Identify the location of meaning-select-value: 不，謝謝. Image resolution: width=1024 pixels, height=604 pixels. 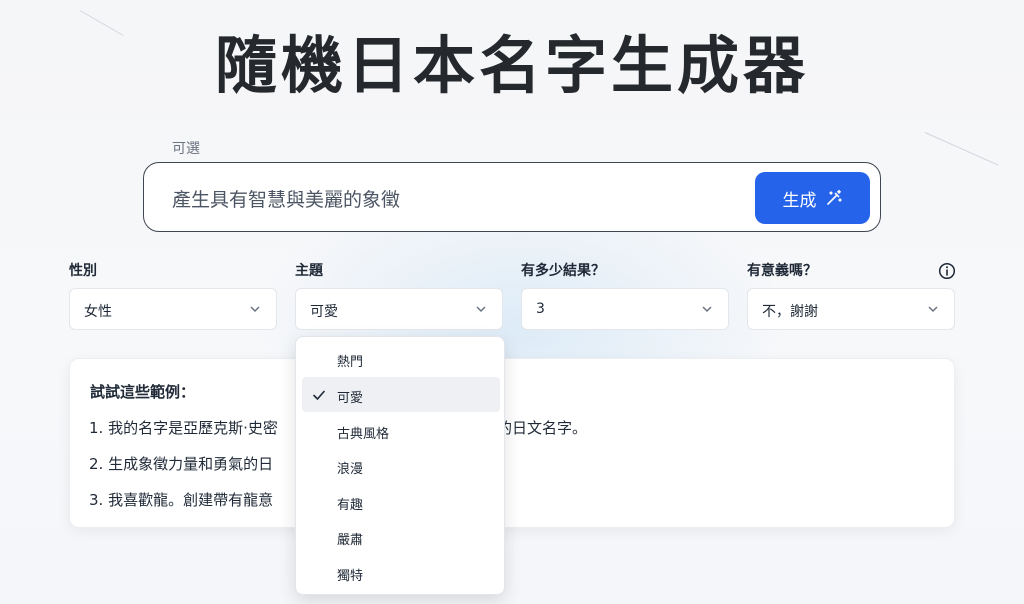
(790, 312).